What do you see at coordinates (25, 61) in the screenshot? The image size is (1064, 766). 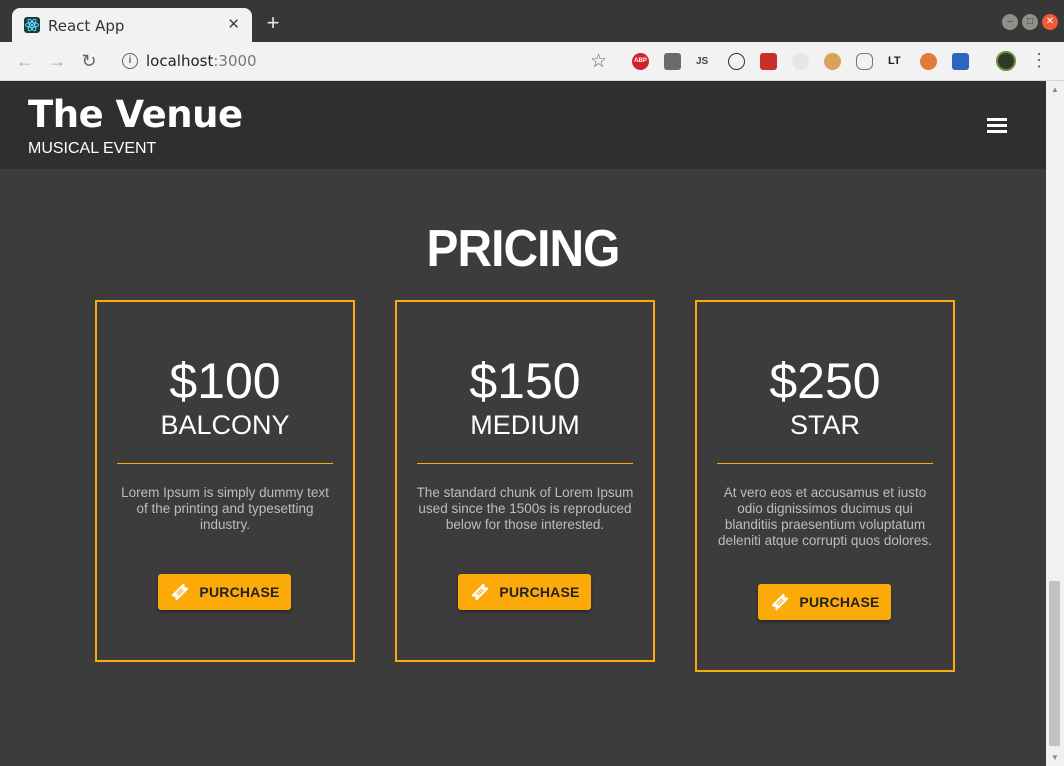 I see `back-arrow-icon: ←` at bounding box center [25, 61].